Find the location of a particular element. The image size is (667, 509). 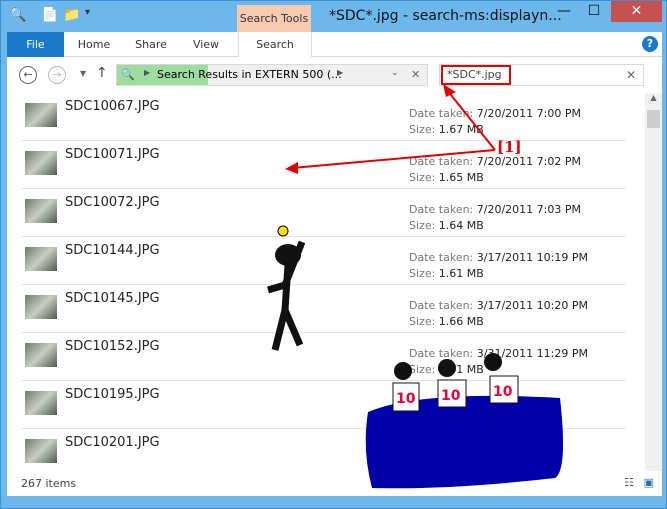

file-name: SDC10201.JPG is located at coordinates (112, 442).